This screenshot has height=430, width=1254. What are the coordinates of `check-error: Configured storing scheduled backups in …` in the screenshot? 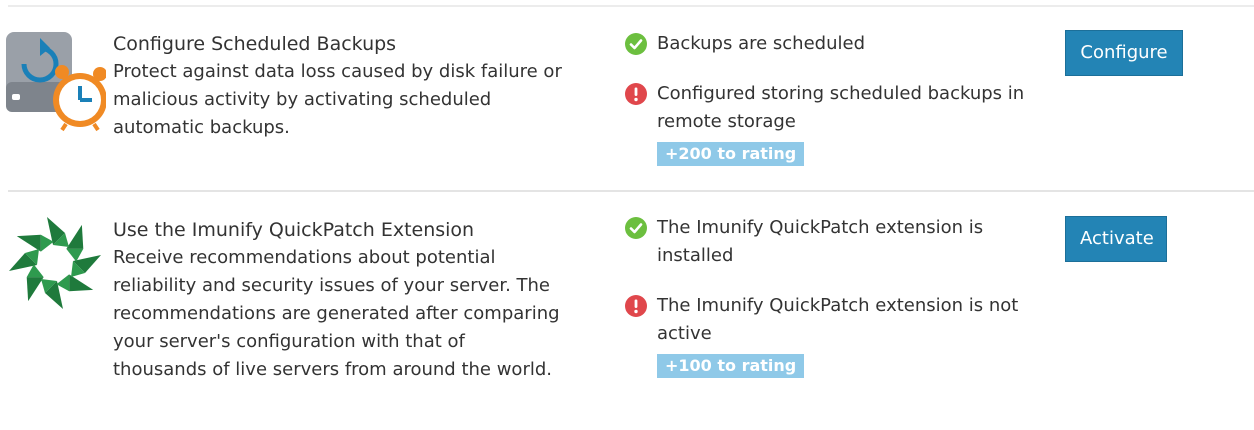 It's located at (835, 108).